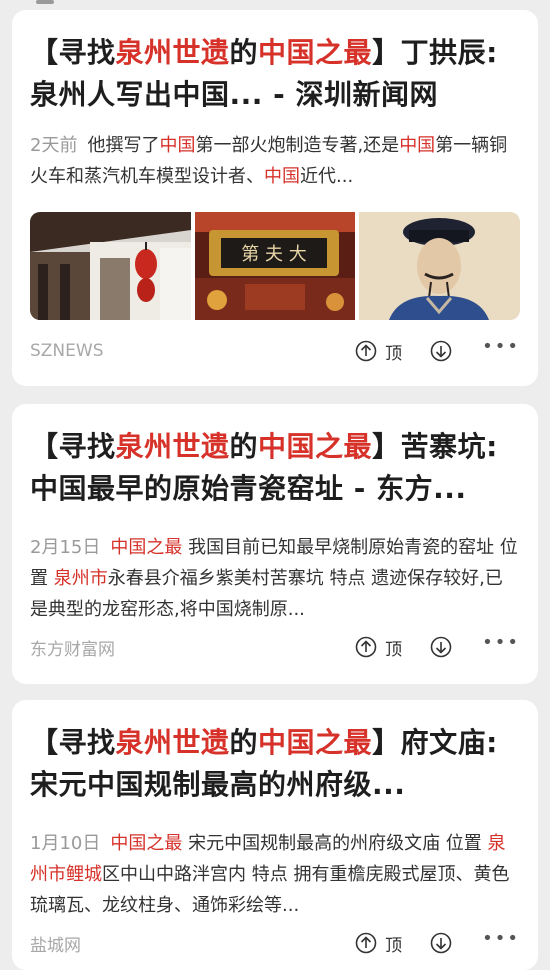  Describe the element at coordinates (65, 843) in the screenshot. I see `news-date: 1月10日` at that location.